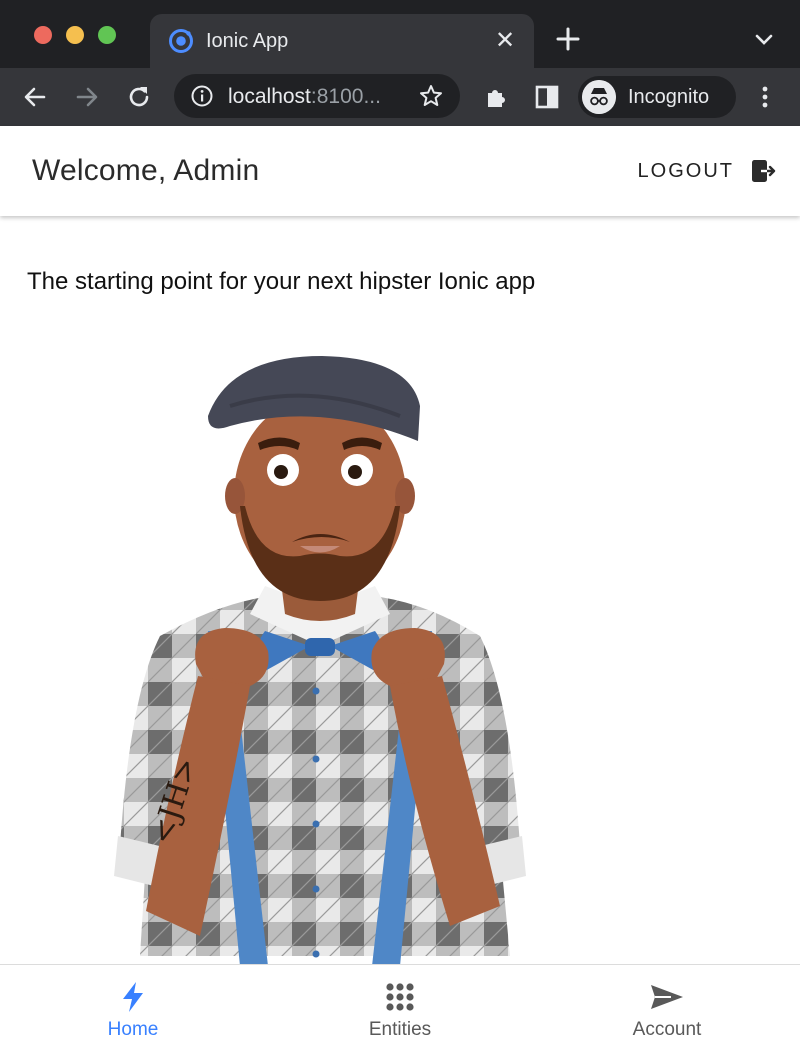  What do you see at coordinates (505, 41) in the screenshot?
I see `tab-close-button: ✕` at bounding box center [505, 41].